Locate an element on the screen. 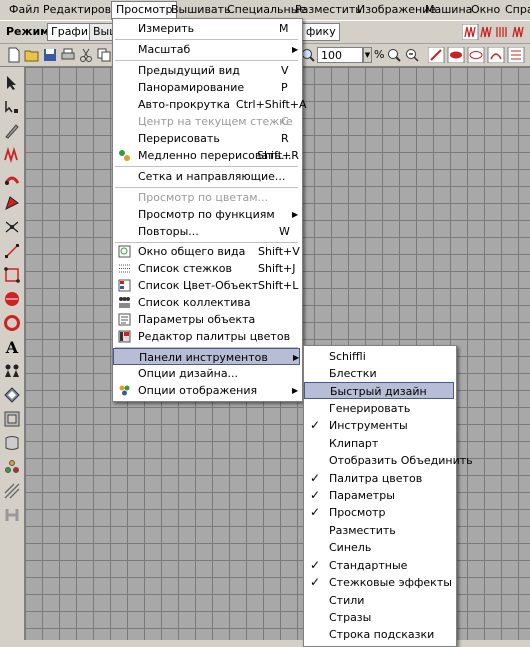  menu-help: Справ is located at coordinates (515, 10).